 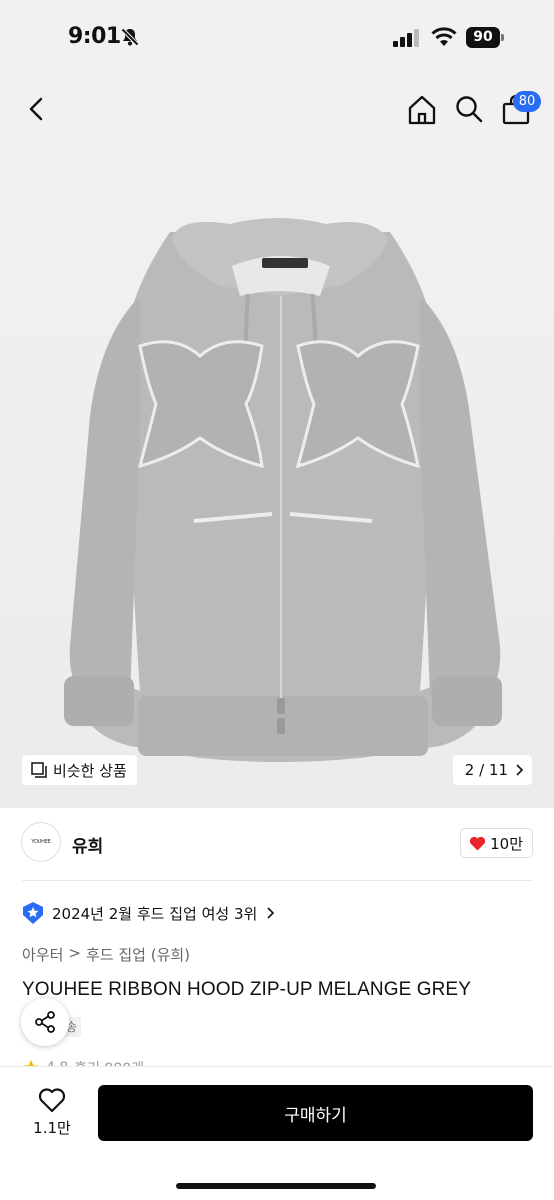 What do you see at coordinates (90, 770) in the screenshot?
I see `similar-products-label: 비슷한 상품` at bounding box center [90, 770].